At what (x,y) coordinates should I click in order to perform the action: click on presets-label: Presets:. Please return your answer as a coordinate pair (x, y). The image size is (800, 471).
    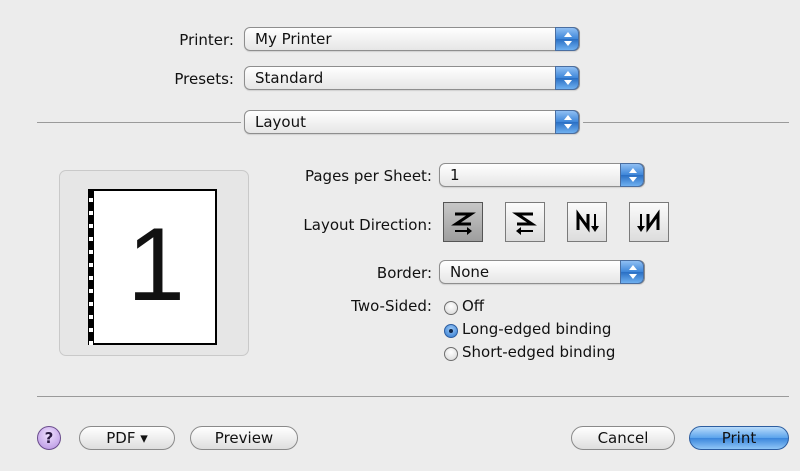
    Looking at the image, I should click on (204, 79).